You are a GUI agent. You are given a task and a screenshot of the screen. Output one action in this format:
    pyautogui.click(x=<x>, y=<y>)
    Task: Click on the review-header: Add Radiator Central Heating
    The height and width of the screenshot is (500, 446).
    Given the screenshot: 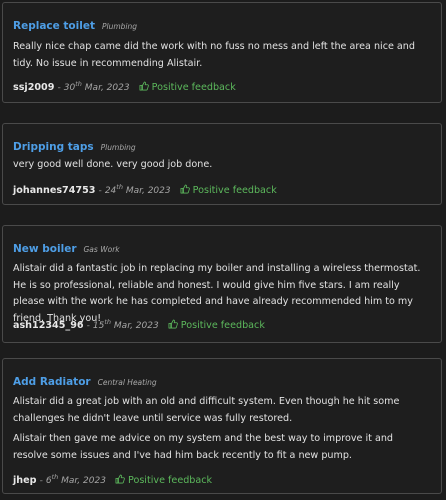 What is the action you would take?
    pyautogui.click(x=85, y=379)
    